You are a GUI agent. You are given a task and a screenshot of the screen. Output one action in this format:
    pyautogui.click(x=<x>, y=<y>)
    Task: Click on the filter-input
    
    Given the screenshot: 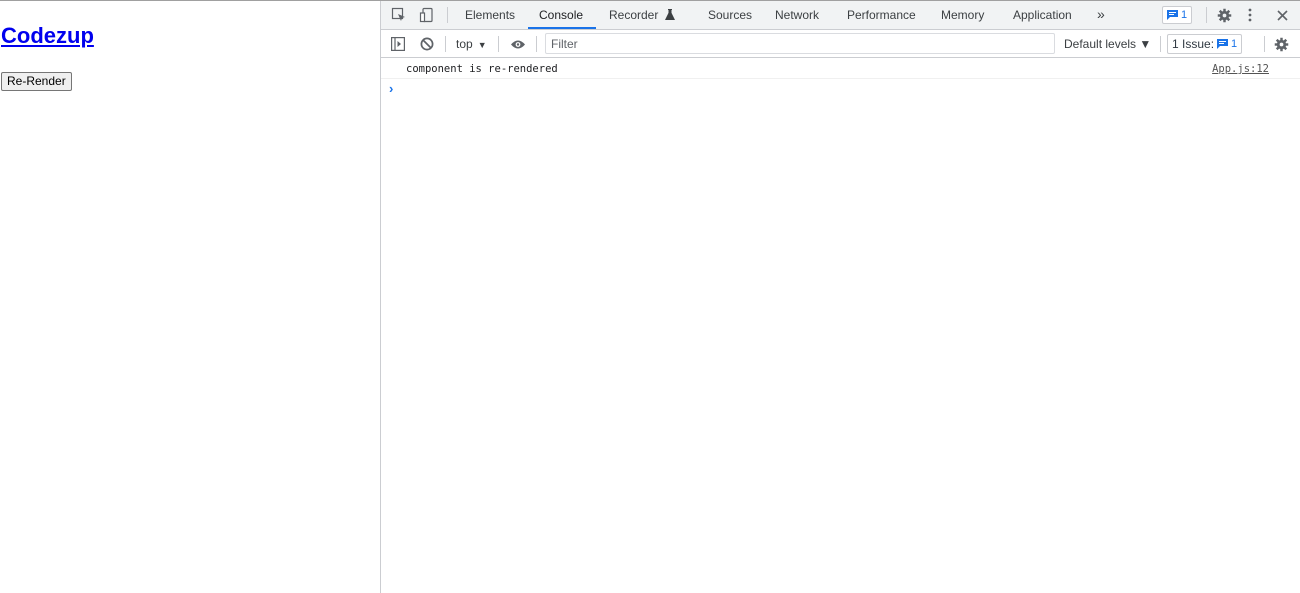 What is the action you would take?
    pyautogui.click(x=800, y=43)
    